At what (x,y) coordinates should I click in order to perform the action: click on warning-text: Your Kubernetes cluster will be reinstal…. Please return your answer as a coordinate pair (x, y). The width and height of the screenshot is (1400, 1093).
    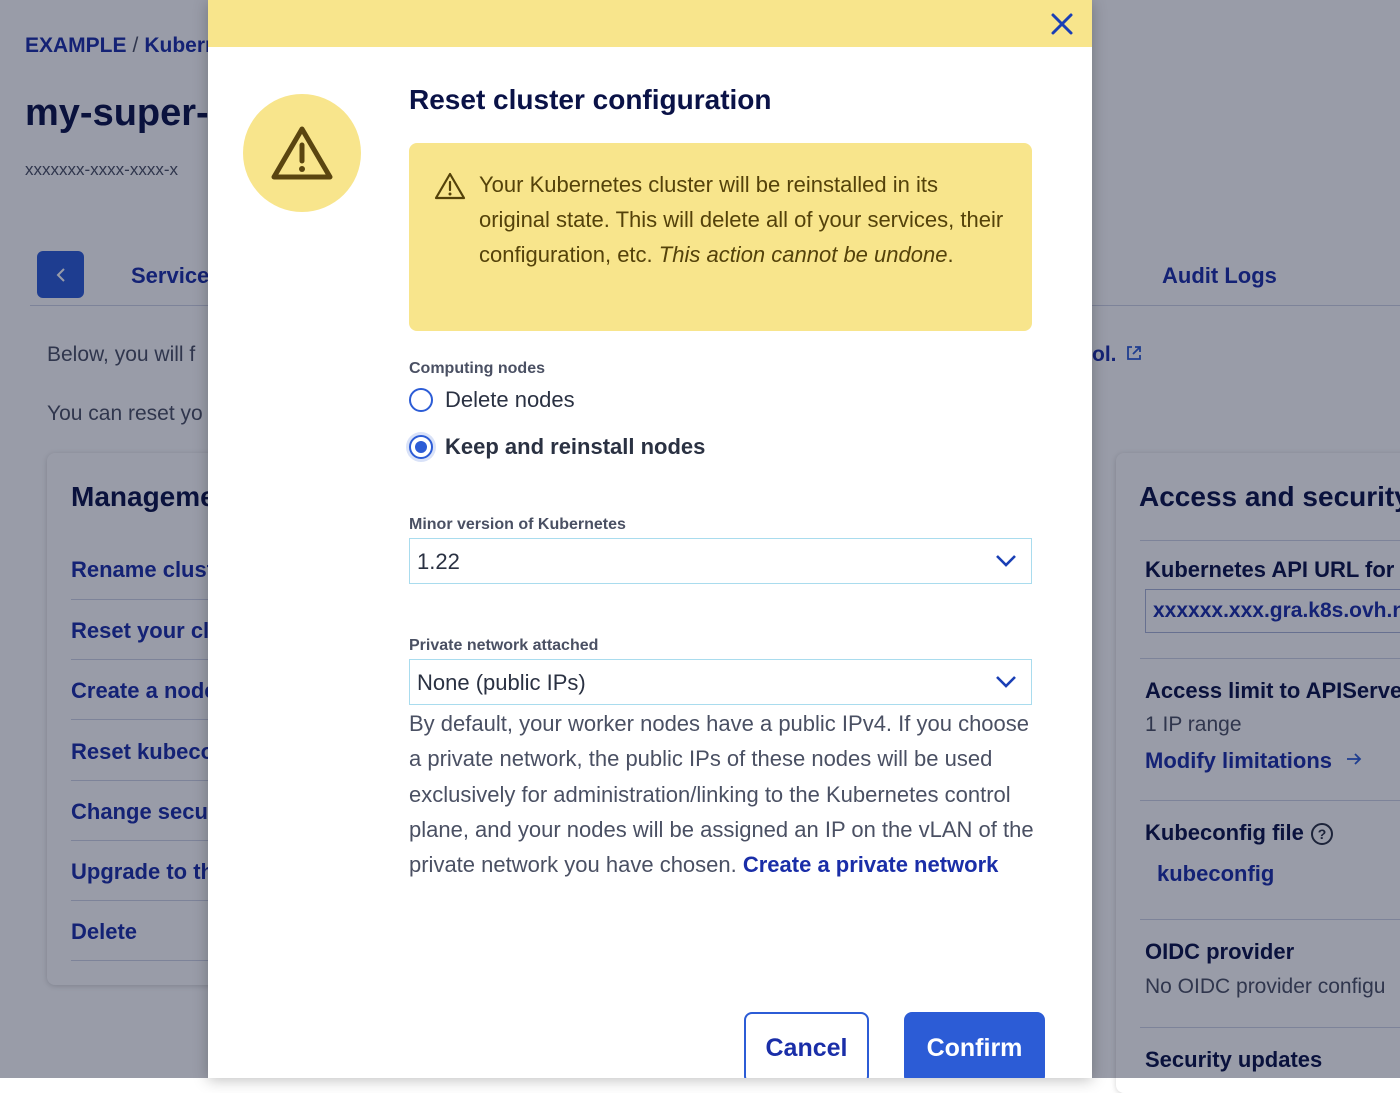
    Looking at the image, I should click on (741, 219).